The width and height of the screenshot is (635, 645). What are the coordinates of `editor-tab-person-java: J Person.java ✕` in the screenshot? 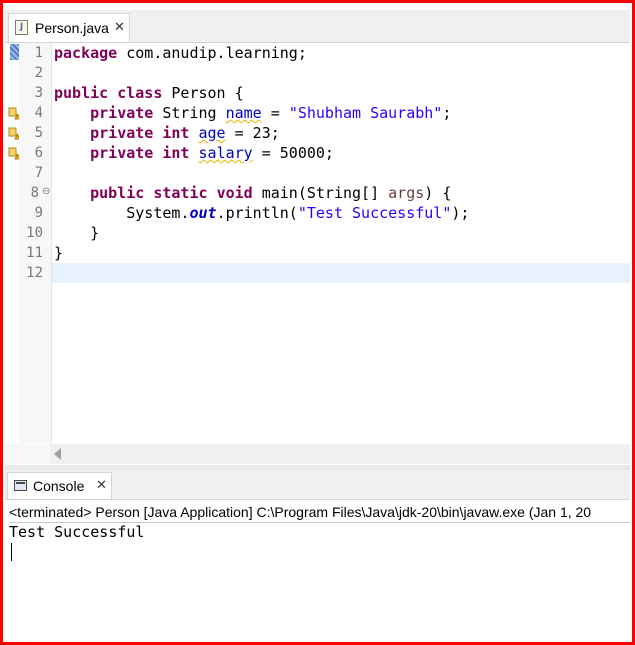 It's located at (69, 27).